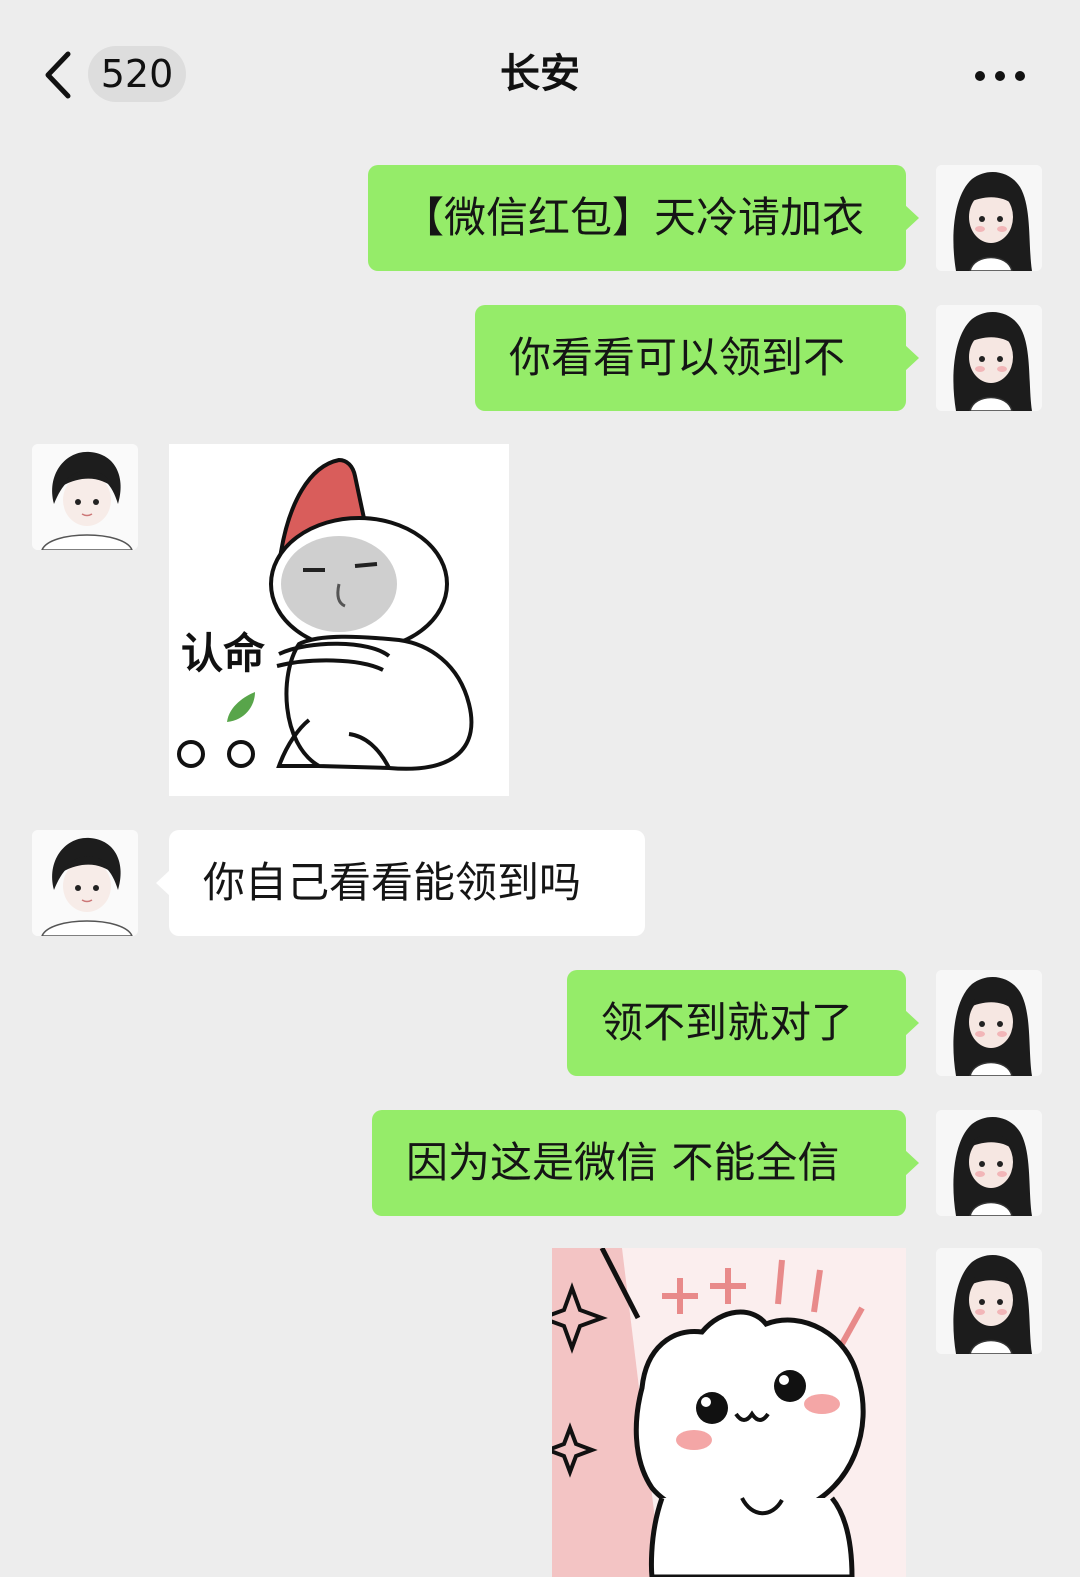 The image size is (1080, 1577). I want to click on cat-sticker-icon, so click(729, 1412).